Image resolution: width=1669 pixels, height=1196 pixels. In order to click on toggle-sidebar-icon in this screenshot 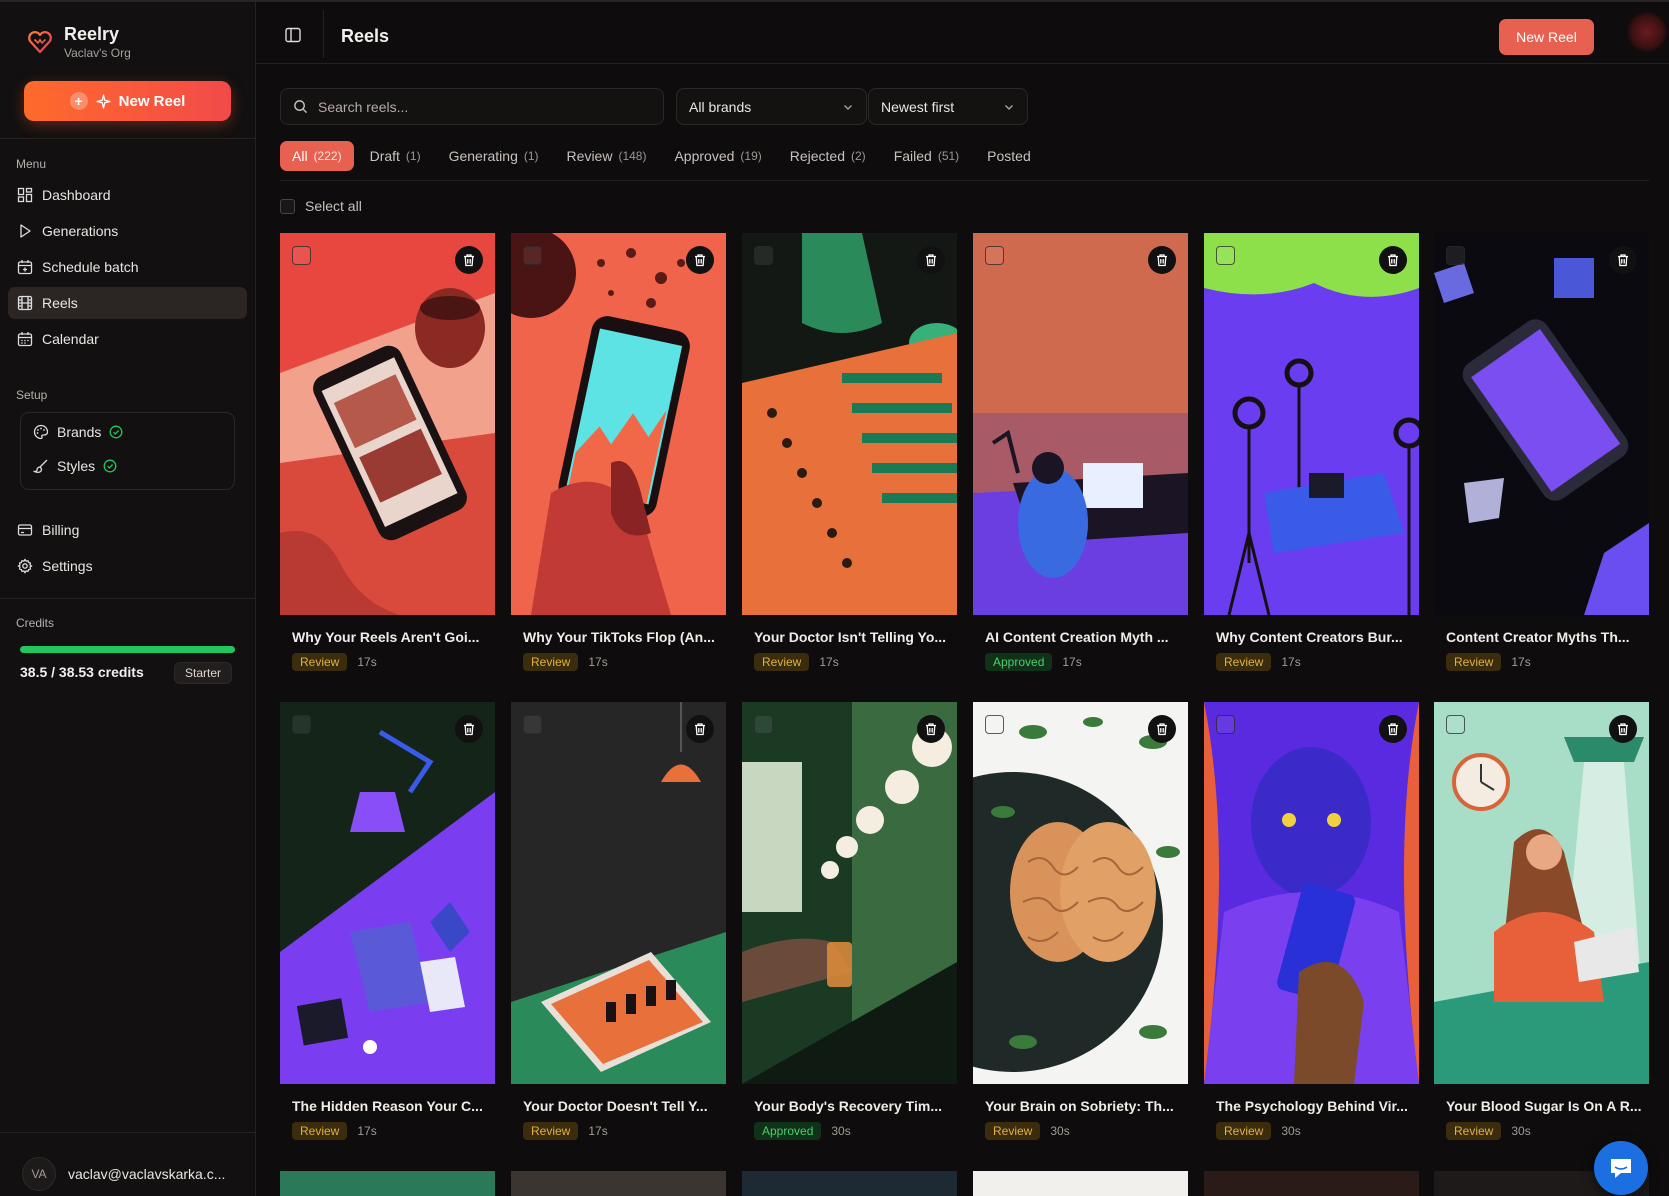, I will do `click(293, 35)`.